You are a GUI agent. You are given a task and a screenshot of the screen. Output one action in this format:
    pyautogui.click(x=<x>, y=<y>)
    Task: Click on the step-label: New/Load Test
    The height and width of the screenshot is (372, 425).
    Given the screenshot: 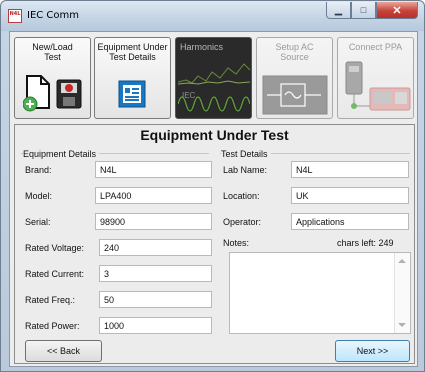 What is the action you would take?
    pyautogui.click(x=52, y=52)
    